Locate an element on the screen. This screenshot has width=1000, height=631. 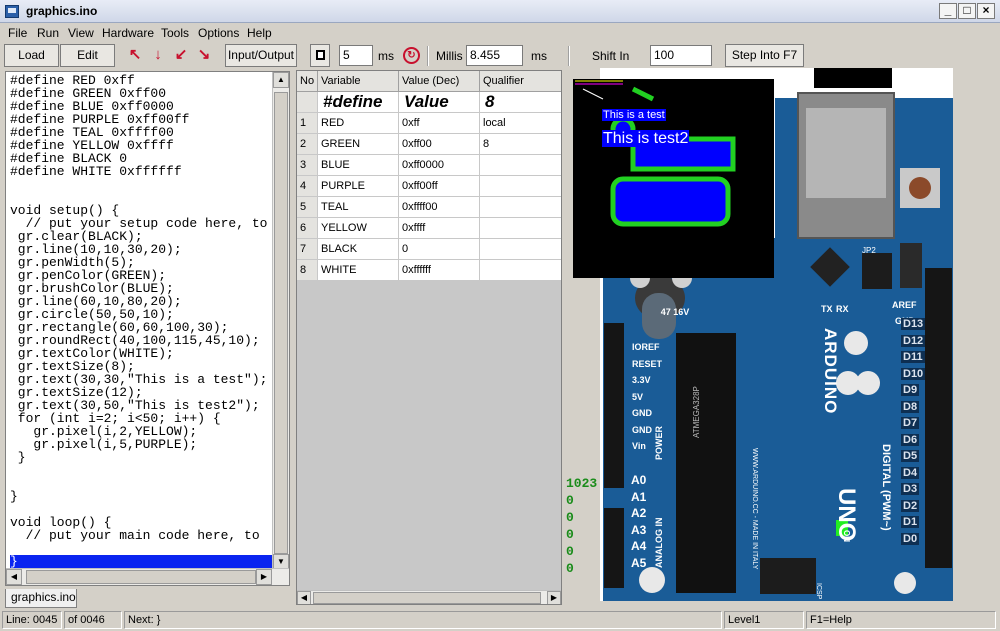
jp2-label: JP2 is located at coordinates (869, 250).